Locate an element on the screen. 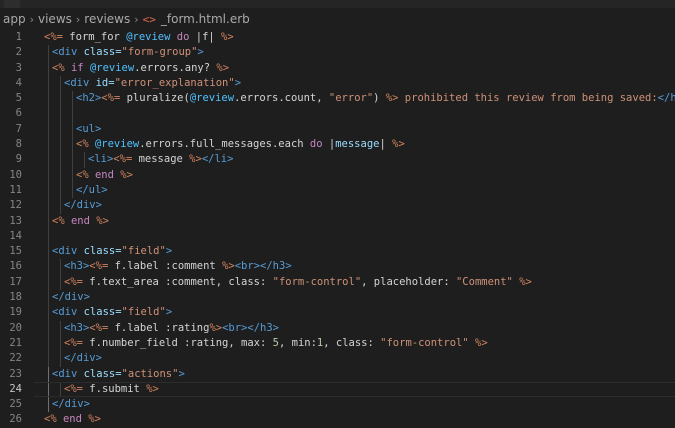 Image resolution: width=675 pixels, height=428 pixels. line-number: 19 is located at coordinates (11, 312).